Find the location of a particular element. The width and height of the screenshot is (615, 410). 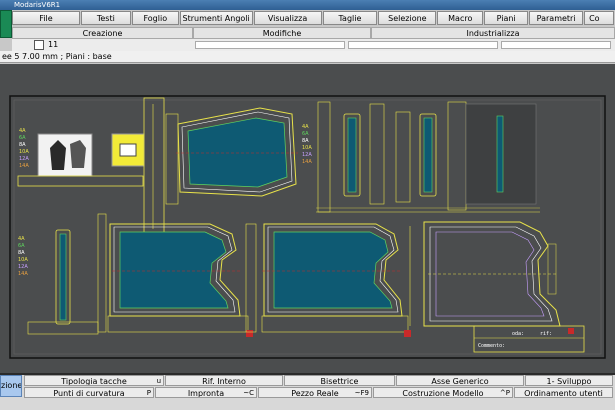

piece-icon is located at coordinates (39, 45).